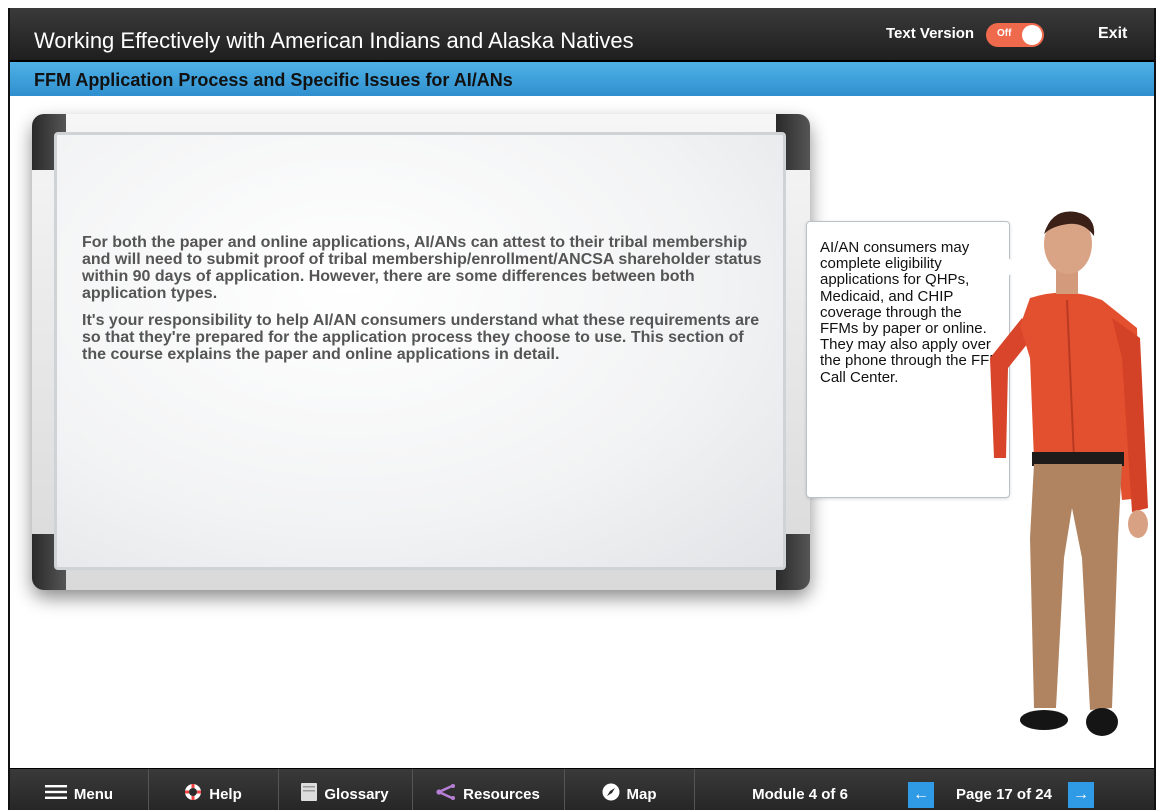  I want to click on resources-button: Resources, so click(488, 789).